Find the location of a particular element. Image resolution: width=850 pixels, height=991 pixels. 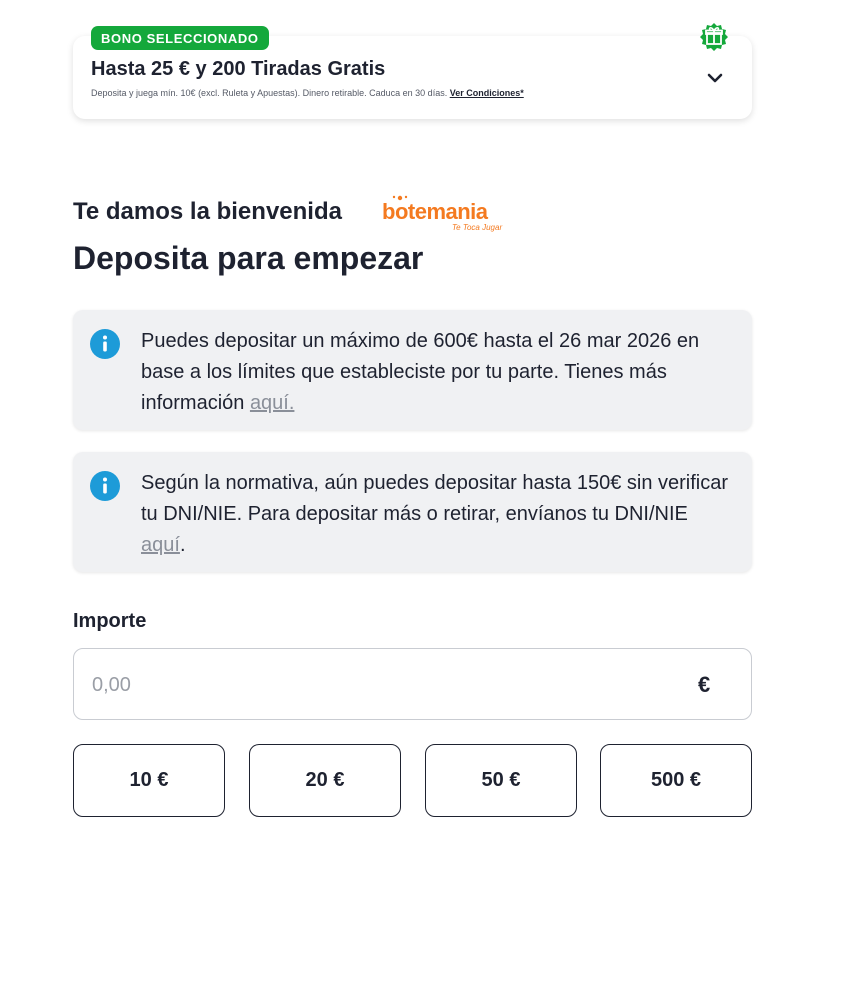

botemania-logo: botemania Te Toca Jugar is located at coordinates (448, 213).